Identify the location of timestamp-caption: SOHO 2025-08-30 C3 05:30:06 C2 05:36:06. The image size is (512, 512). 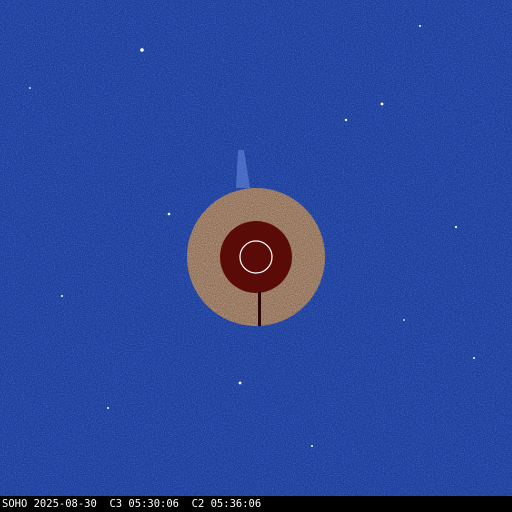
(132, 504).